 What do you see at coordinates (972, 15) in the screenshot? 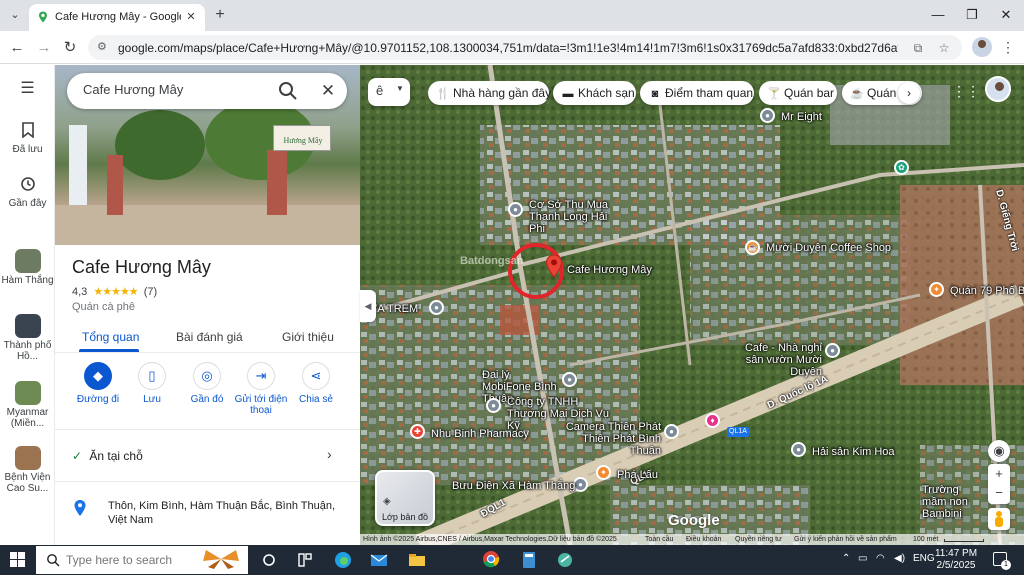
I see `restore-icon: ❐` at bounding box center [972, 15].